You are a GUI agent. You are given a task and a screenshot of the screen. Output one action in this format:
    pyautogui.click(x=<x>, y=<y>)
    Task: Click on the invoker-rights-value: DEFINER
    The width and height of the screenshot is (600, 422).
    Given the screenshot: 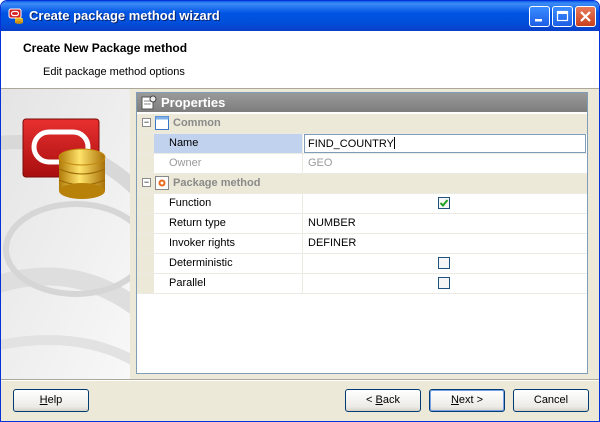 What is the action you would take?
    pyautogui.click(x=445, y=243)
    